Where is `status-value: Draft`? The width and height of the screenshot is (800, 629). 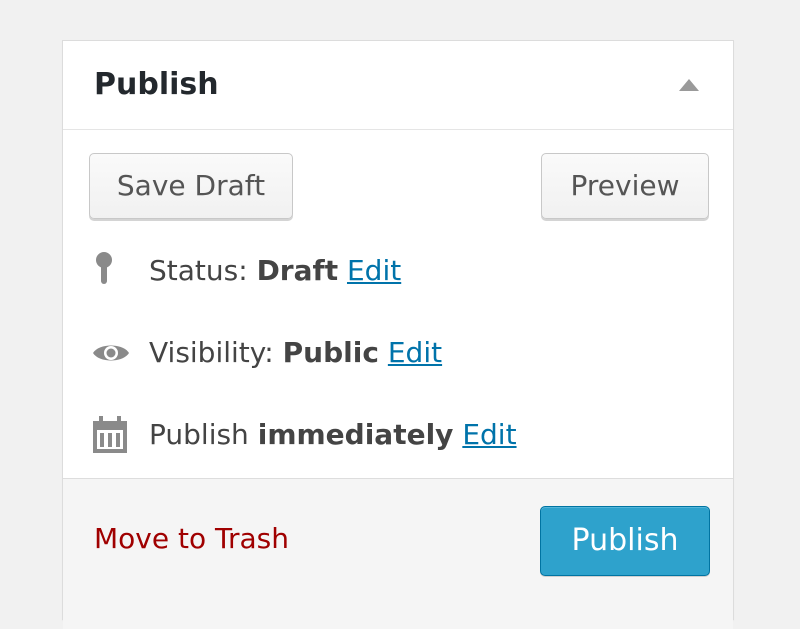 status-value: Draft is located at coordinates (297, 270).